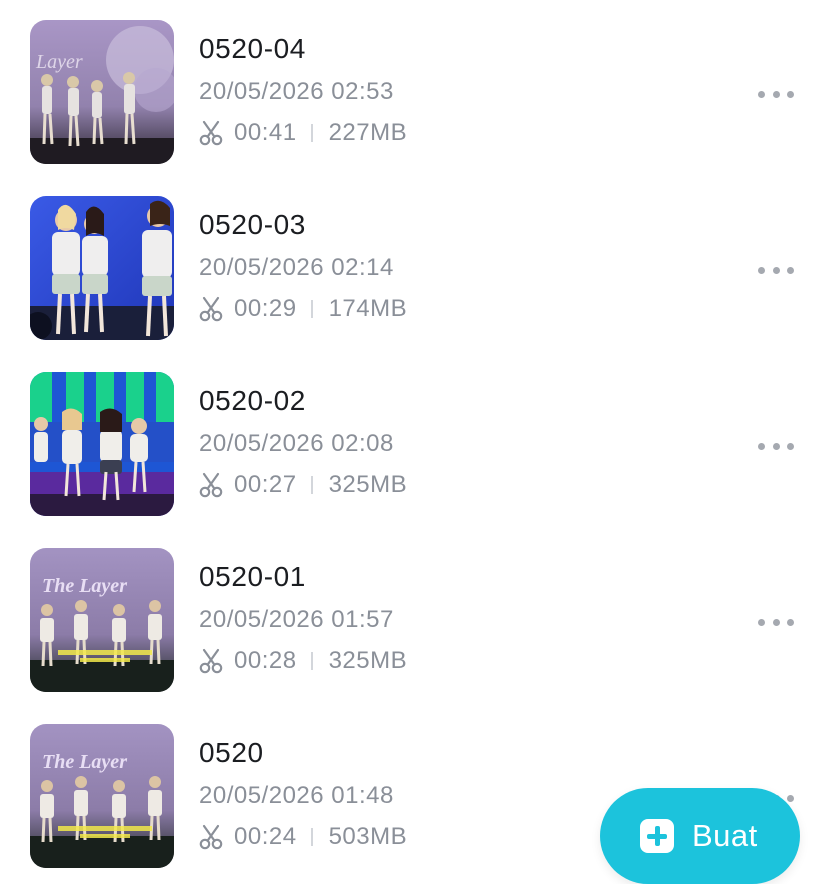 This screenshot has width=828, height=884. I want to click on project-meta: 00:24 503MB, so click(303, 837).